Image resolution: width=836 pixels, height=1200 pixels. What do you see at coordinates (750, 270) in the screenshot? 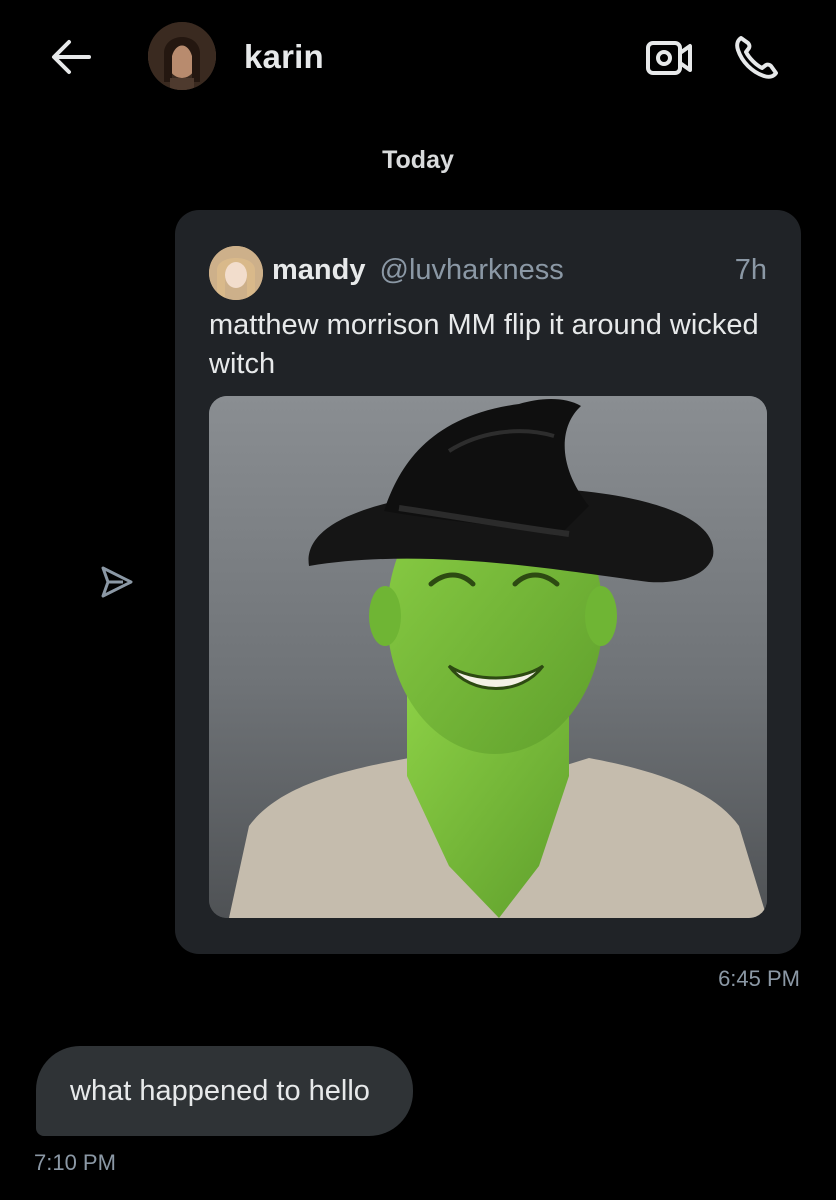
I see `post-age: 7h` at bounding box center [750, 270].